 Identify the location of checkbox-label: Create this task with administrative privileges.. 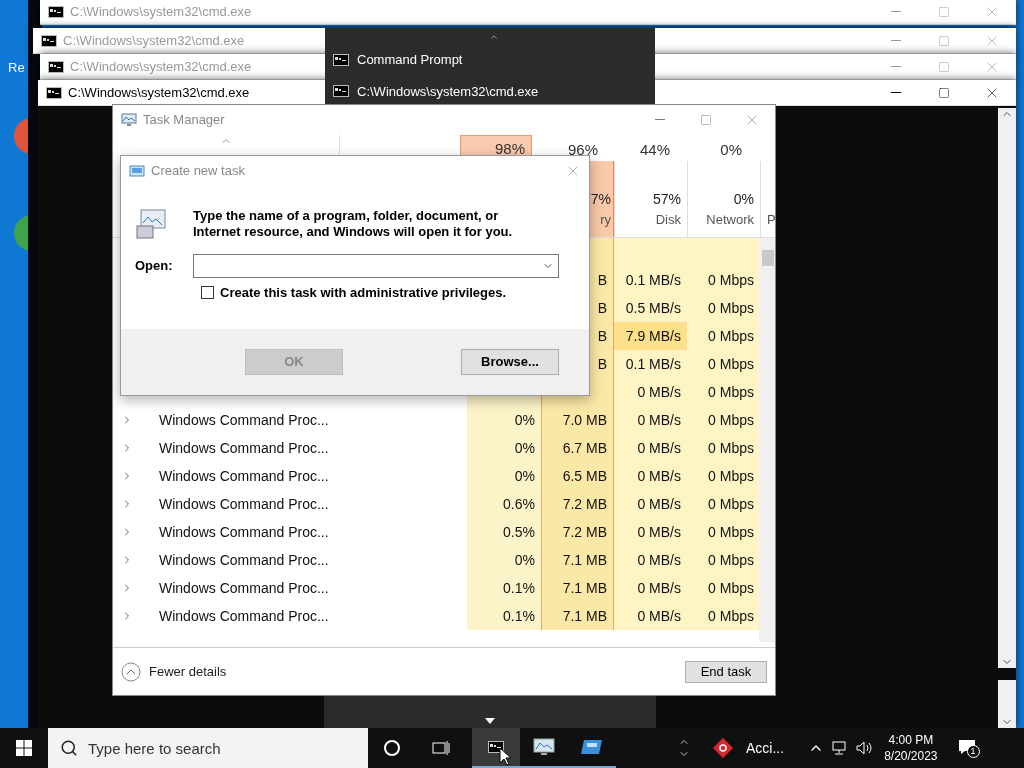
(363, 293).